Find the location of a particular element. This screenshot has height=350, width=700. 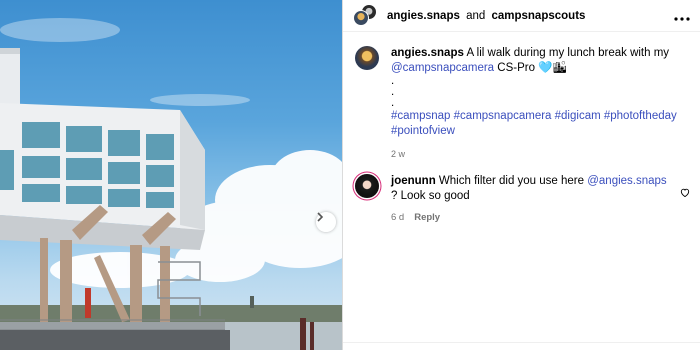

next-photo-button is located at coordinates (326, 222).